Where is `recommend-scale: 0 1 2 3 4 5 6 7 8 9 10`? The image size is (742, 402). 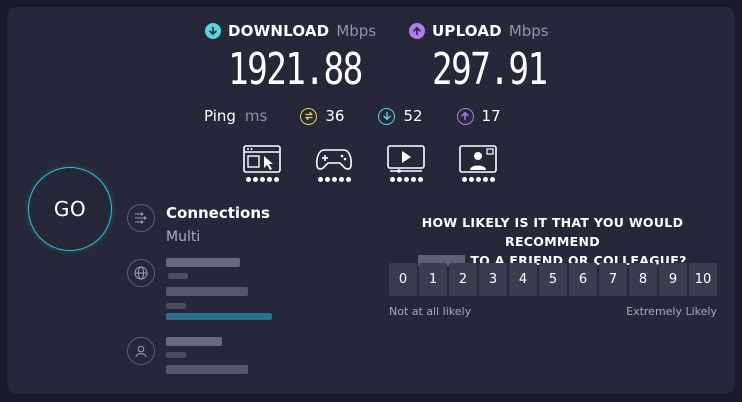 recommend-scale: 0 1 2 3 4 5 6 7 8 9 10 is located at coordinates (553, 279).